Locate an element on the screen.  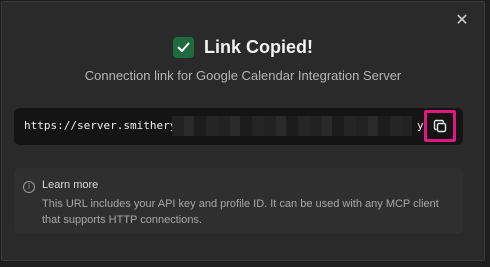
dialog-header: Link Copied! is located at coordinates (243, 47).